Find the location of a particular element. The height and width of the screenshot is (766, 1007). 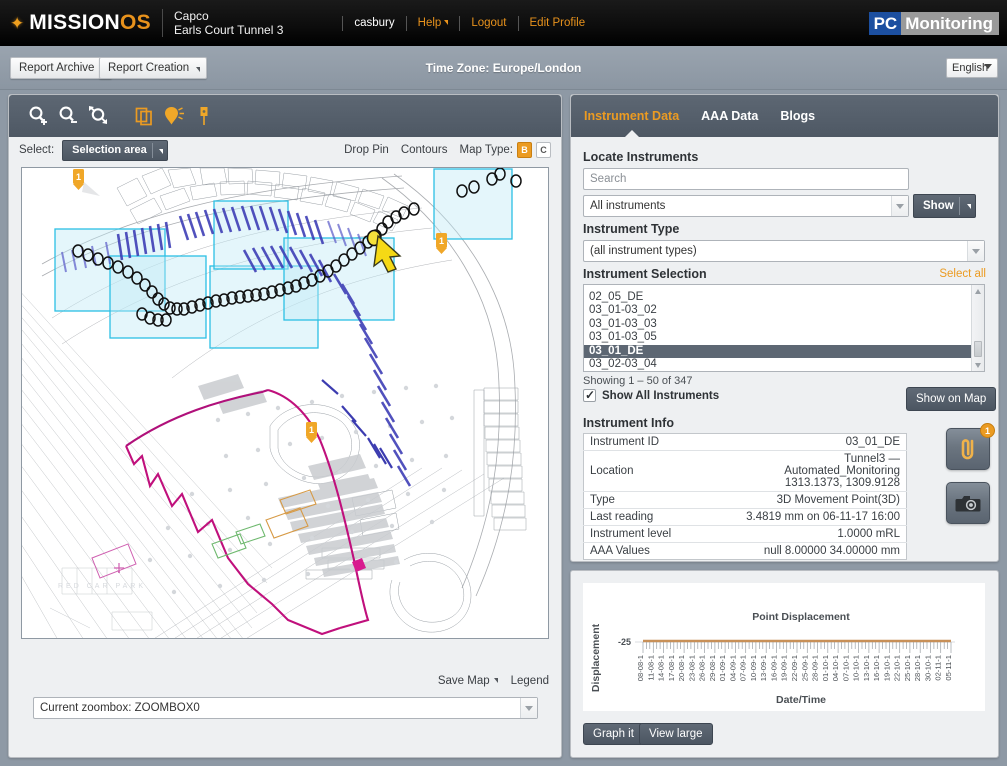

locate-instruments-heading: Locate Instruments is located at coordinates (641, 157).